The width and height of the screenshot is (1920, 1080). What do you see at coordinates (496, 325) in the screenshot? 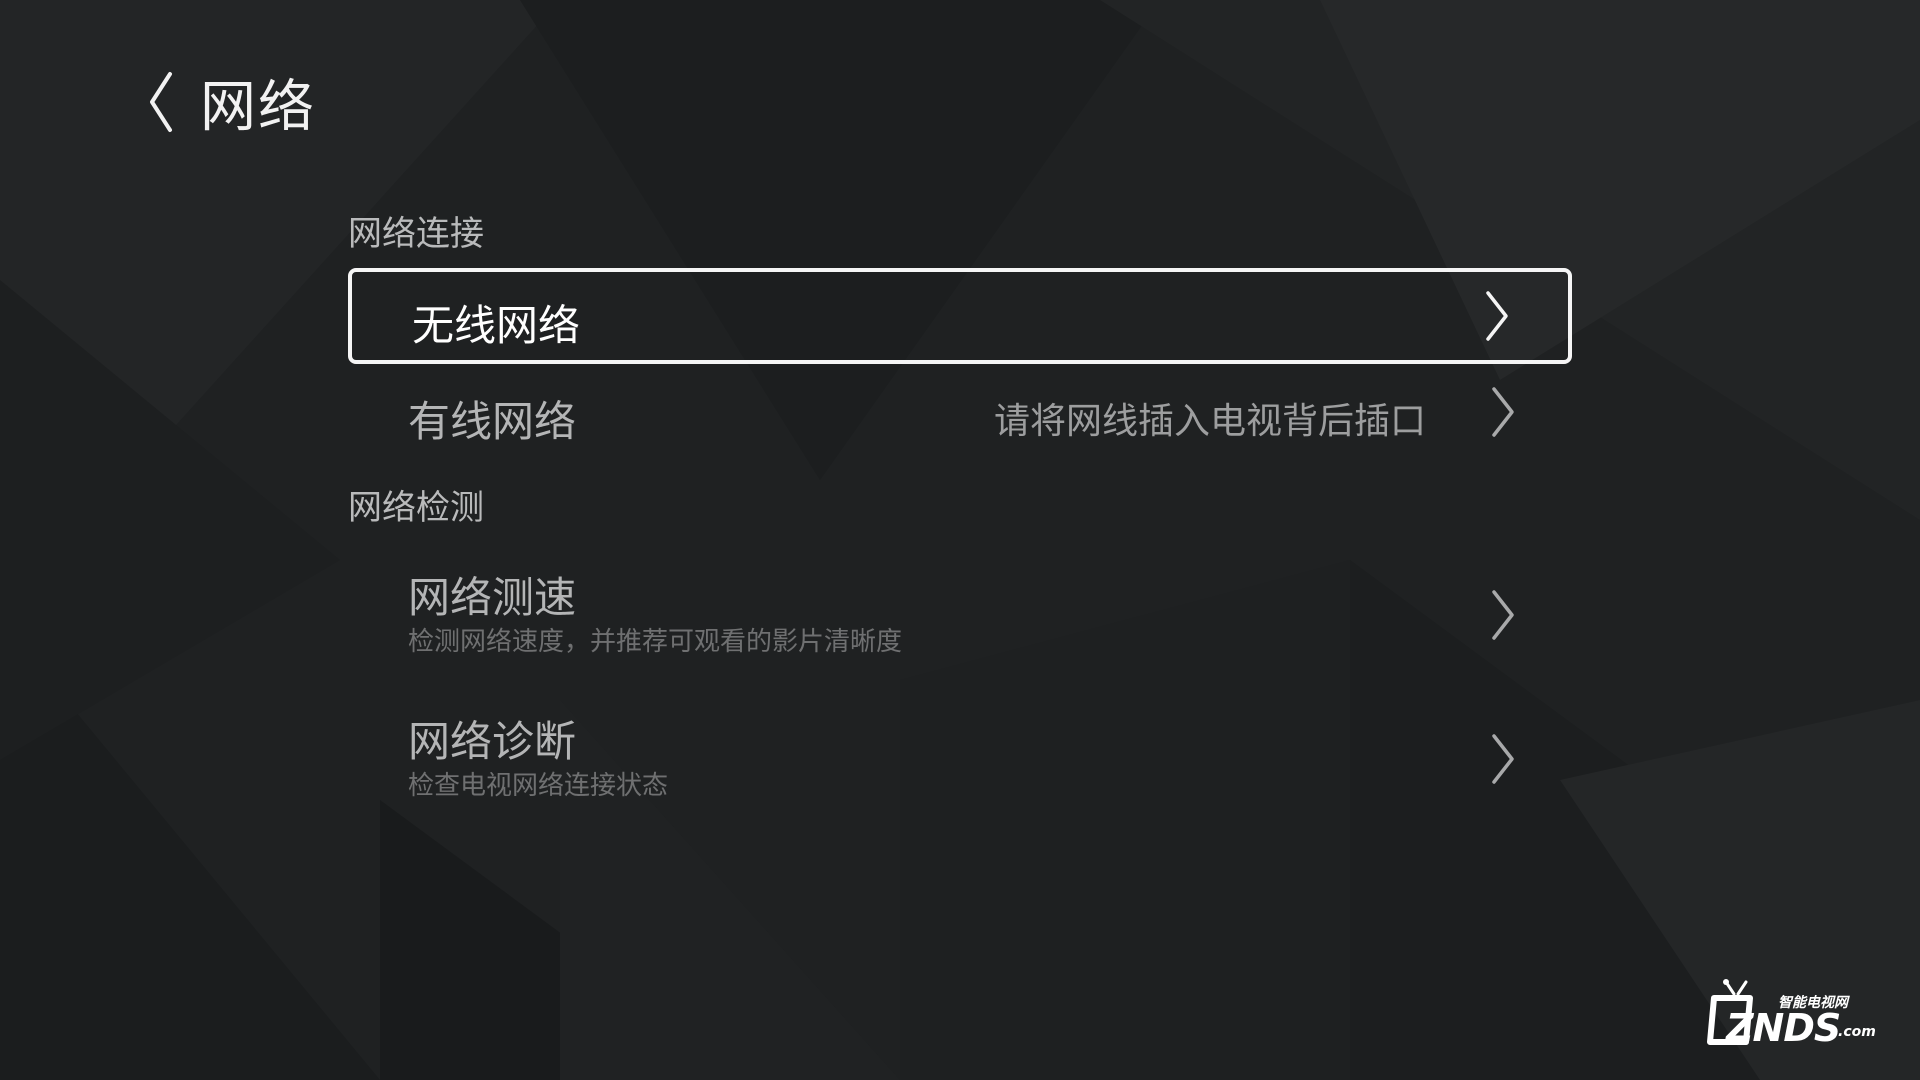
I see `item-label: 无线网络` at bounding box center [496, 325].